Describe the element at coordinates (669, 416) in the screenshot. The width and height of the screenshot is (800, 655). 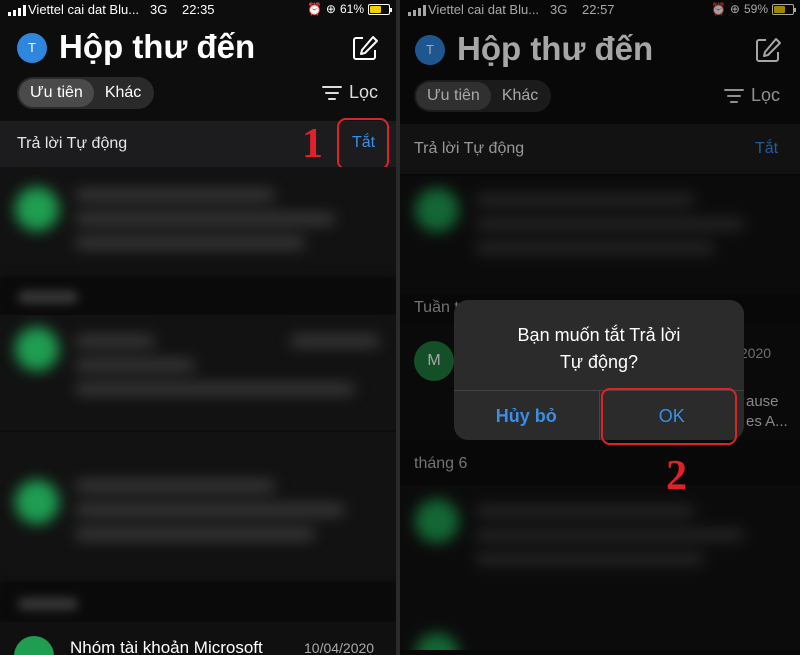
I see `highlight-ok-button` at that location.